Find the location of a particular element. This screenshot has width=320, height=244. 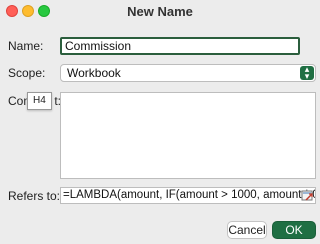

ok-button: OK is located at coordinates (294, 230).